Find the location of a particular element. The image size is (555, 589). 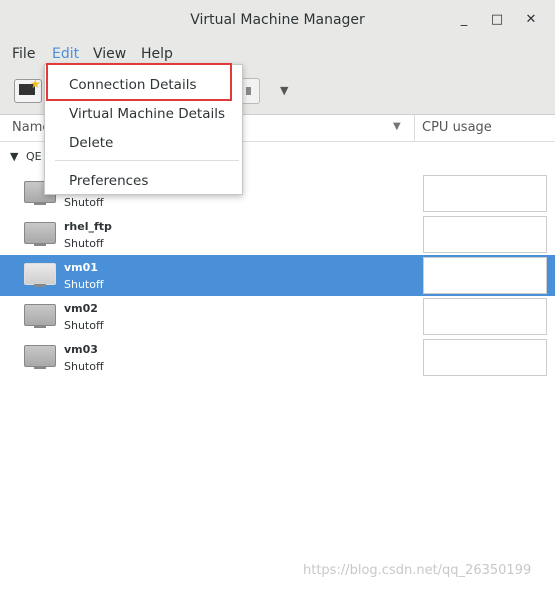

maximize-button: □ is located at coordinates (497, 20).